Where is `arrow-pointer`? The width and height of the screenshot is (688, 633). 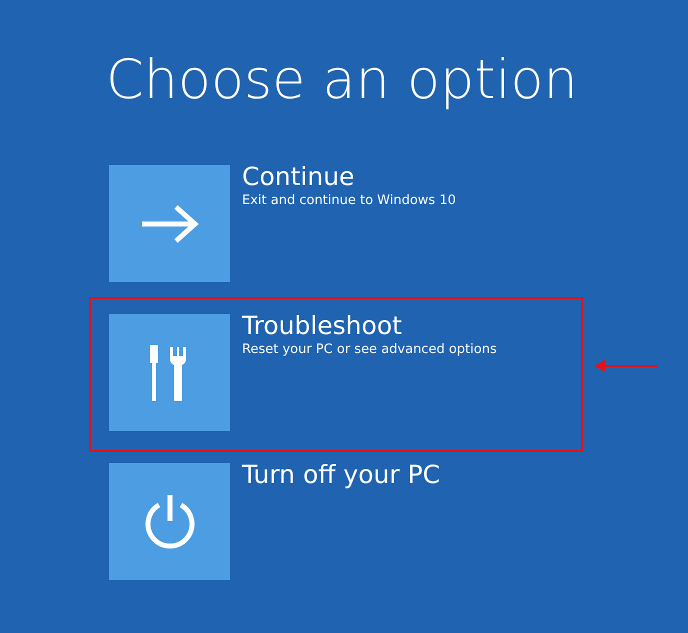
arrow-pointer is located at coordinates (626, 366).